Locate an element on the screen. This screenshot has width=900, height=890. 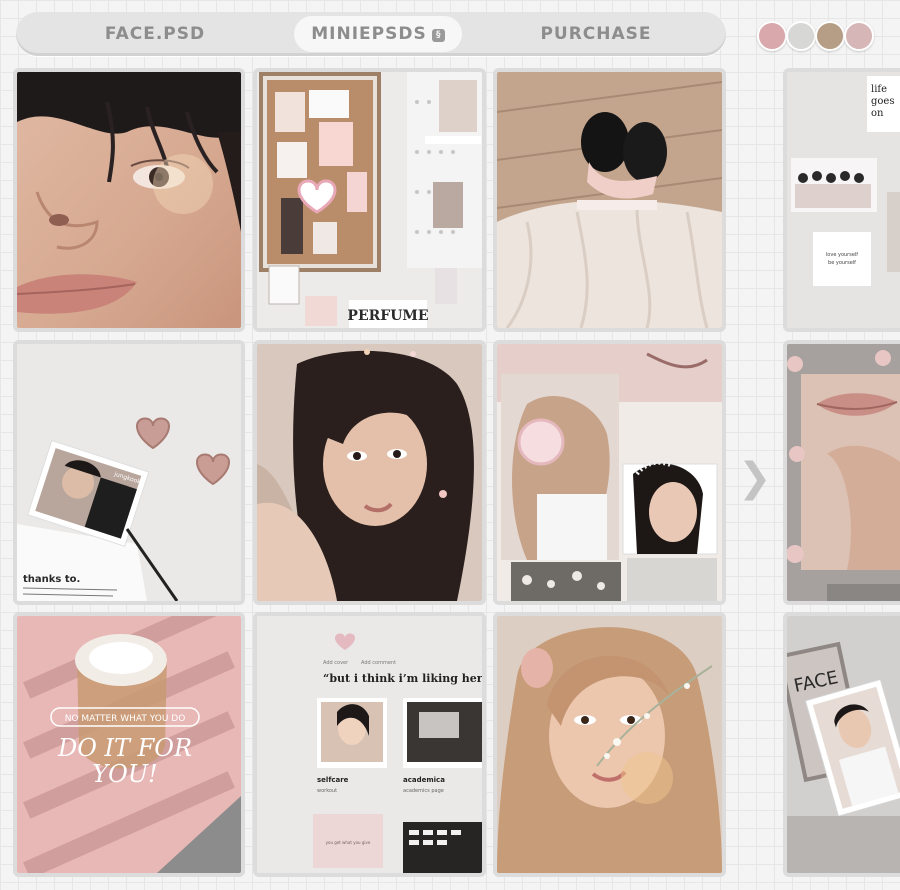
lips-image is located at coordinates (843, 472).